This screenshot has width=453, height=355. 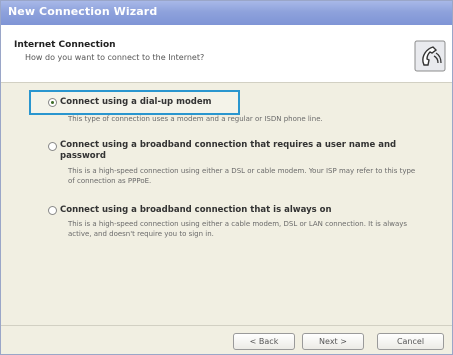 I want to click on phone-connection-icon, so click(x=430, y=56).